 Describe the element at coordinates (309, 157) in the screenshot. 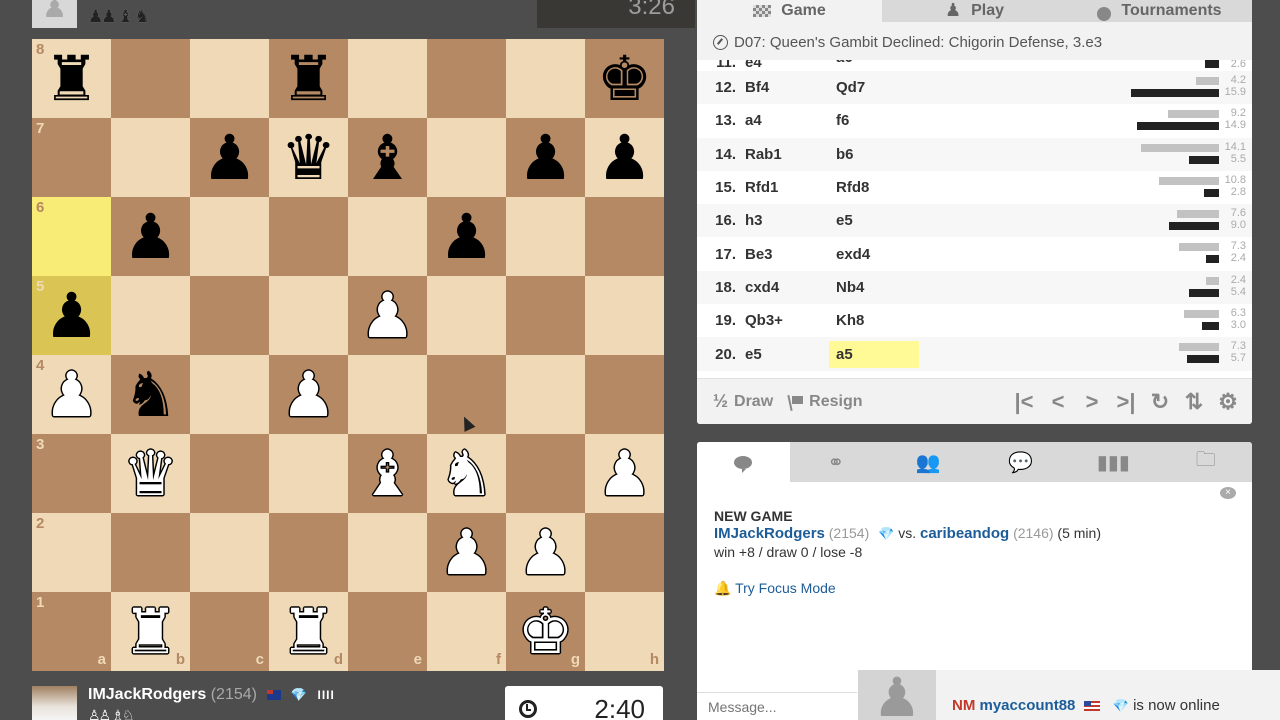

I see `black-queen-icon: ♛` at that location.